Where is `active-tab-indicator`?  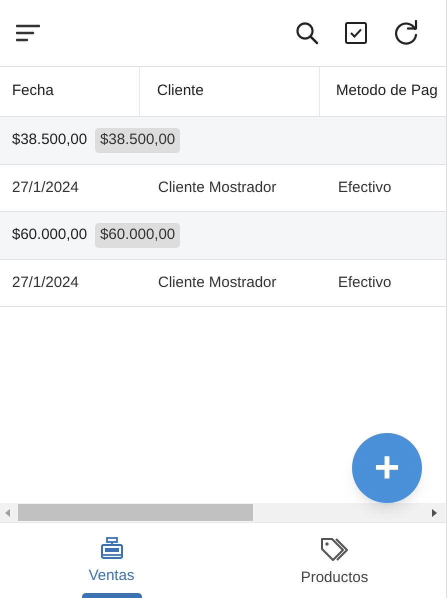 active-tab-indicator is located at coordinates (112, 595).